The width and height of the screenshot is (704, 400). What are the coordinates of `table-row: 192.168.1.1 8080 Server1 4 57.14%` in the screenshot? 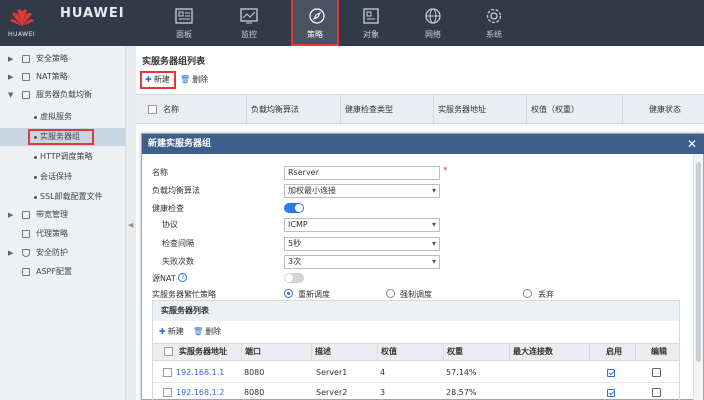 It's located at (416, 373).